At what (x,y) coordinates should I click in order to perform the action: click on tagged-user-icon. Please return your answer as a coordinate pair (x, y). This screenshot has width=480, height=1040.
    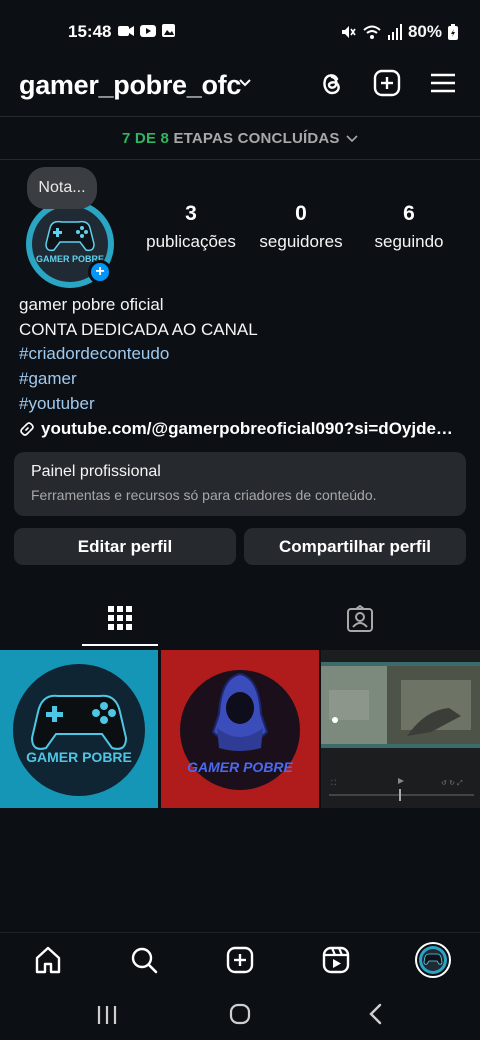
    Looking at the image, I should click on (360, 618).